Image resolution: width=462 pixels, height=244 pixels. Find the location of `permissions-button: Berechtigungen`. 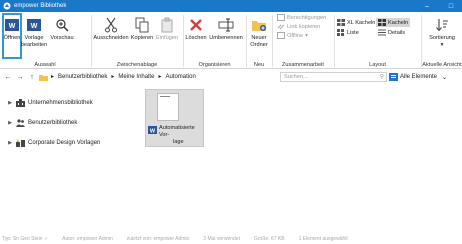

permissions-button: Berechtigungen is located at coordinates (301, 17).